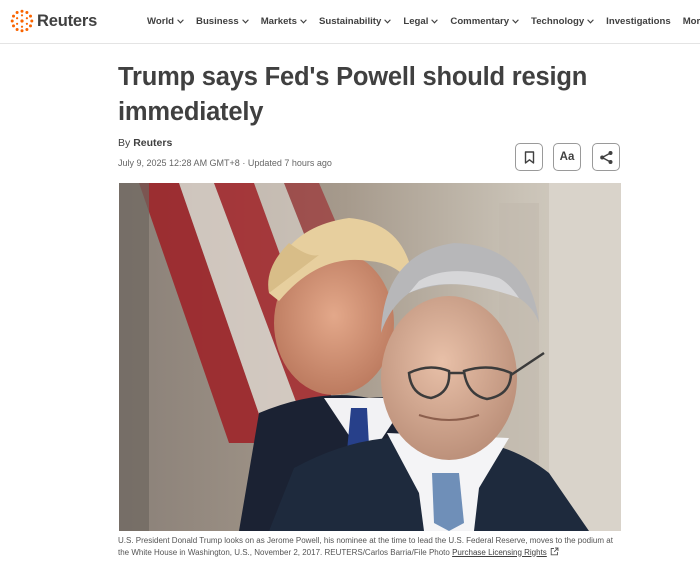 This screenshot has height=570, width=700. I want to click on nav-item-commentary: Commentary, so click(484, 21).